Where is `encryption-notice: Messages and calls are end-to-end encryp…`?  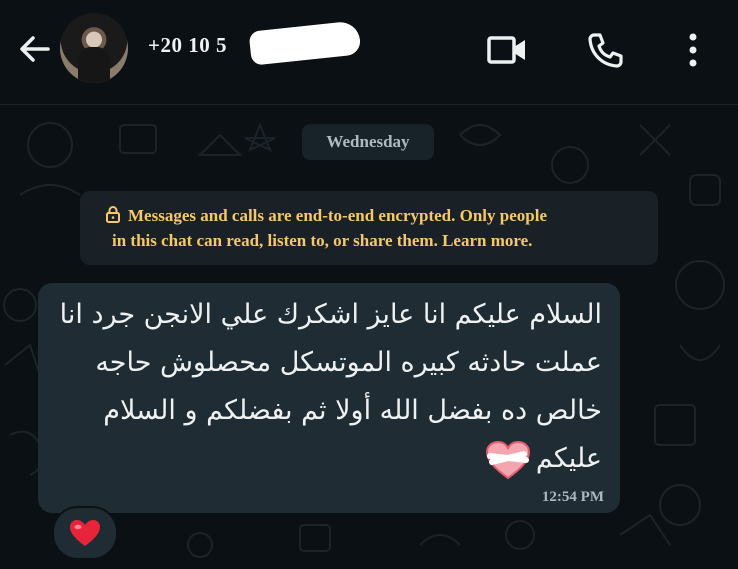
encryption-notice: Messages and calls are end-to-end encryp… is located at coordinates (369, 228).